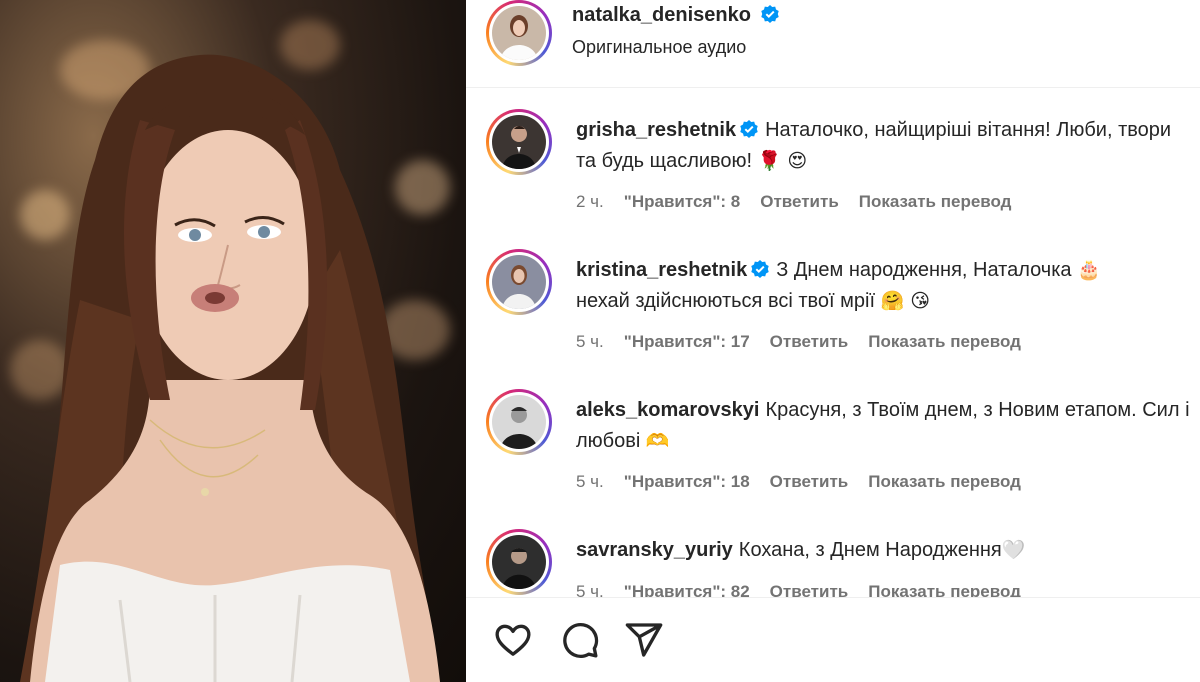  I want to click on comment-likes: "Нравится": 82, so click(687, 589).